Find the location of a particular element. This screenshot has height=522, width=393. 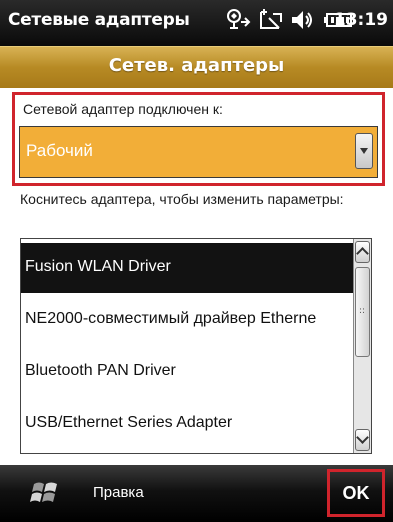

dropdown-arrow-icon is located at coordinates (364, 151).